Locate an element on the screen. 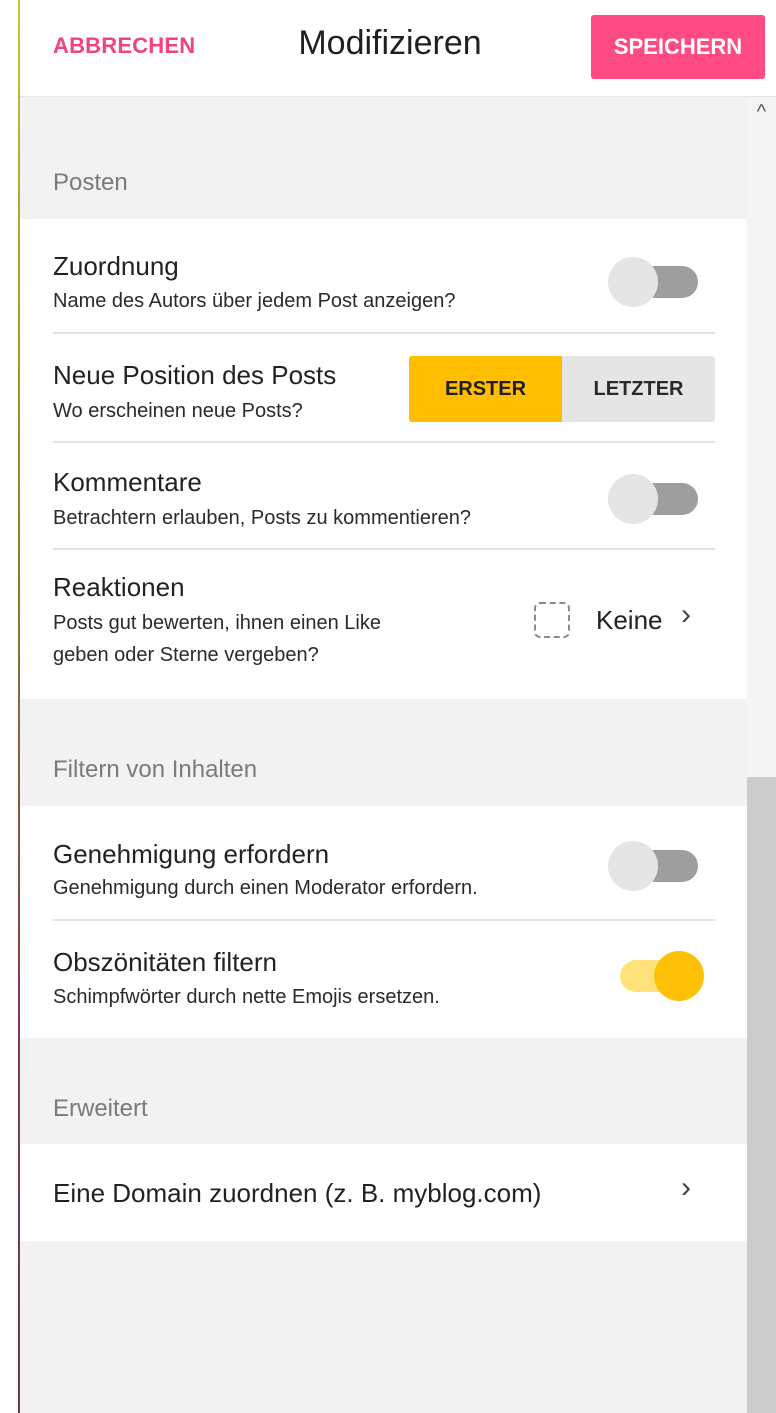  kommentare-toggle is located at coordinates (656, 499).